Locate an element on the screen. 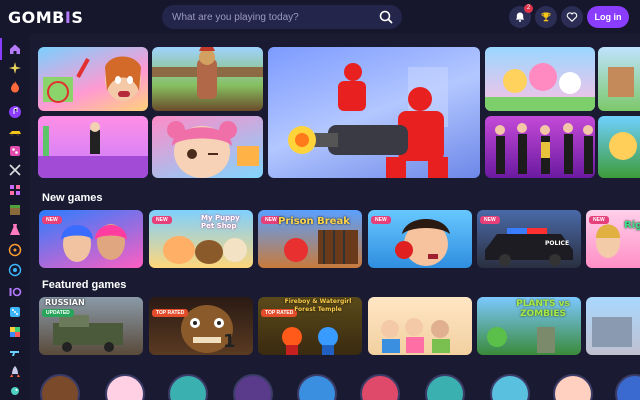 This screenshot has height=400, width=640. dress-icon is located at coordinates (15, 229).